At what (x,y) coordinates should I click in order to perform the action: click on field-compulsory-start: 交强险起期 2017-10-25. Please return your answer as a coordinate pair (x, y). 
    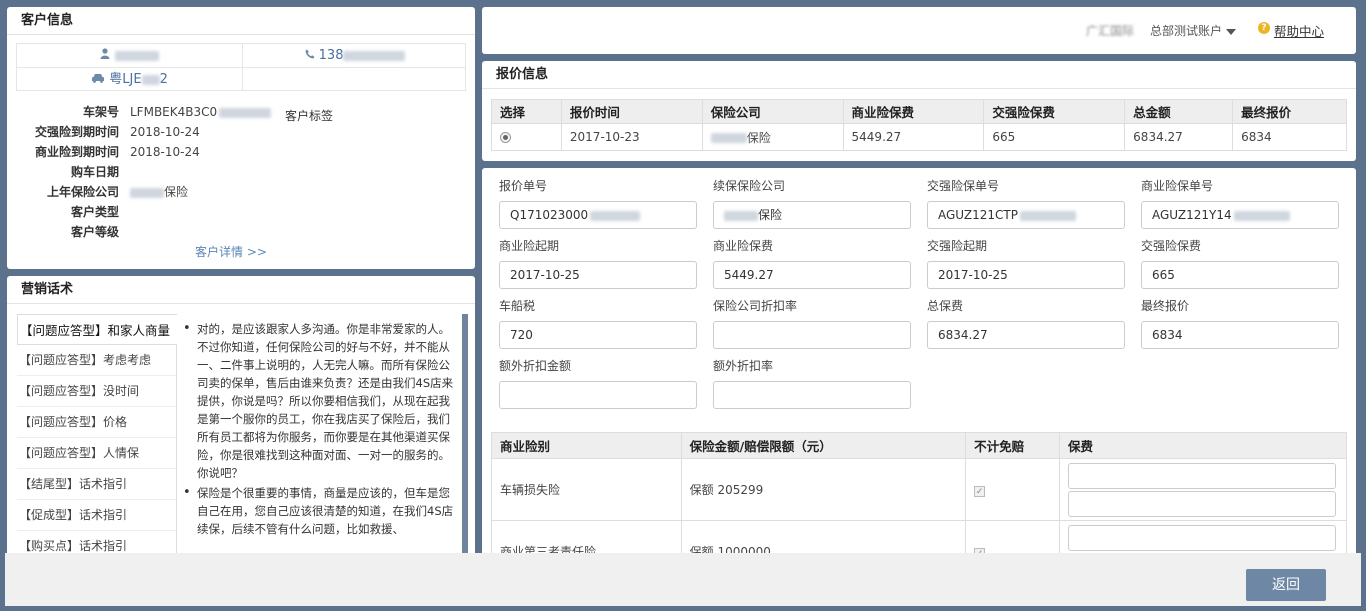
    Looking at the image, I should click on (1026, 263).